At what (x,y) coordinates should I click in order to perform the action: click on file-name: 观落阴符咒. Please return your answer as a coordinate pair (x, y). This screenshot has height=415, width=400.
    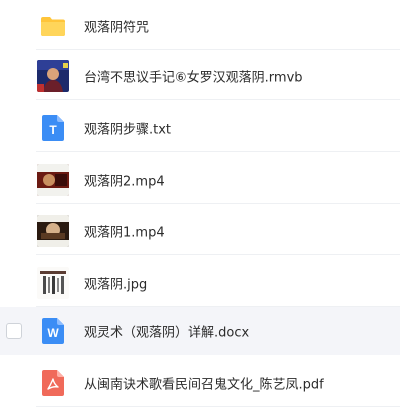
    Looking at the image, I should click on (117, 28).